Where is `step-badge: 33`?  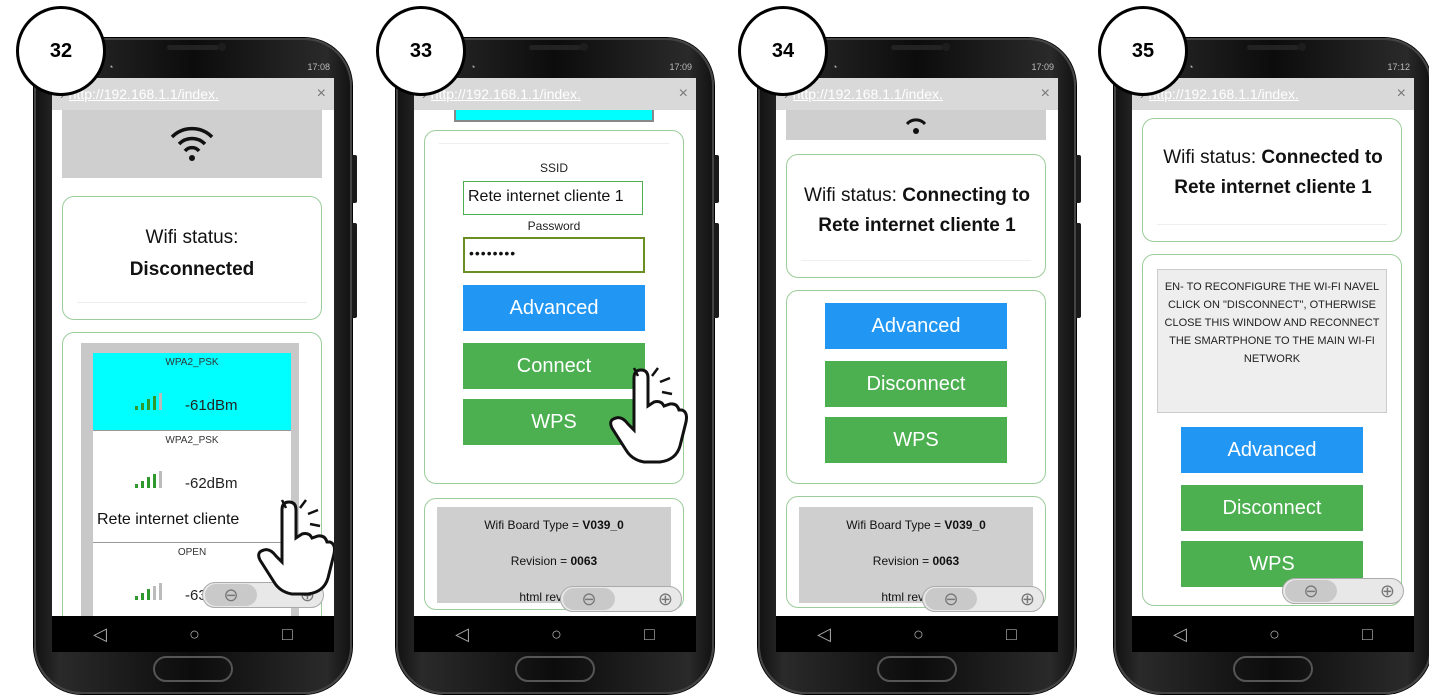
step-badge: 33 is located at coordinates (421, 51).